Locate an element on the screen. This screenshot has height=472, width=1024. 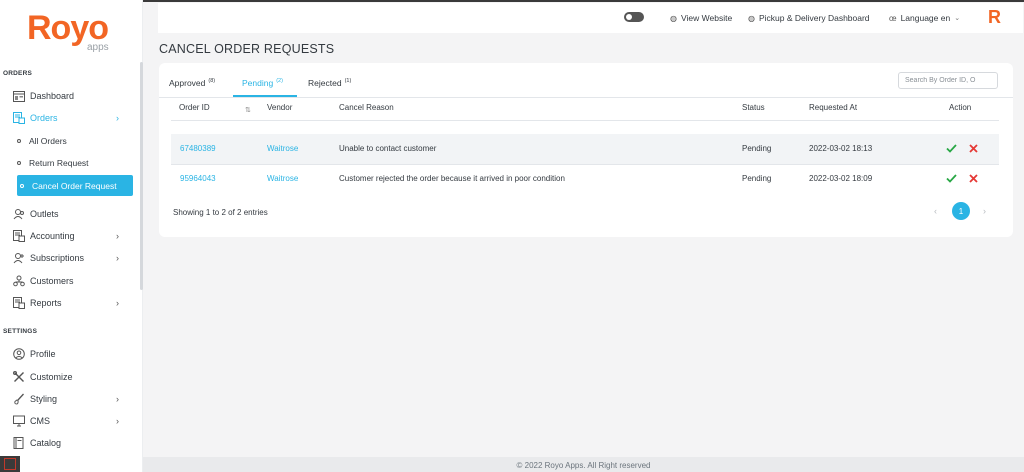
brush-icon is located at coordinates (18, 399).